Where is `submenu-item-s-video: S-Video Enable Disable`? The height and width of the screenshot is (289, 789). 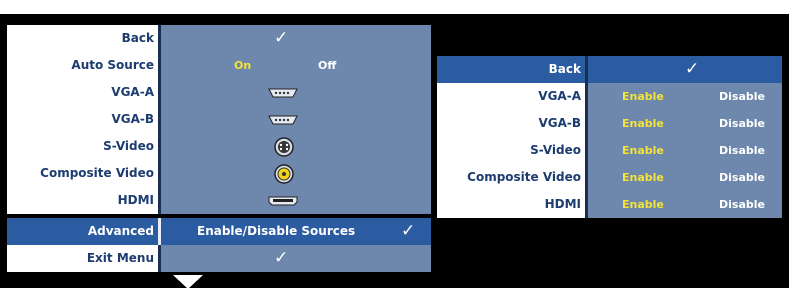
submenu-item-s-video: S-Video Enable Disable is located at coordinates (609, 150).